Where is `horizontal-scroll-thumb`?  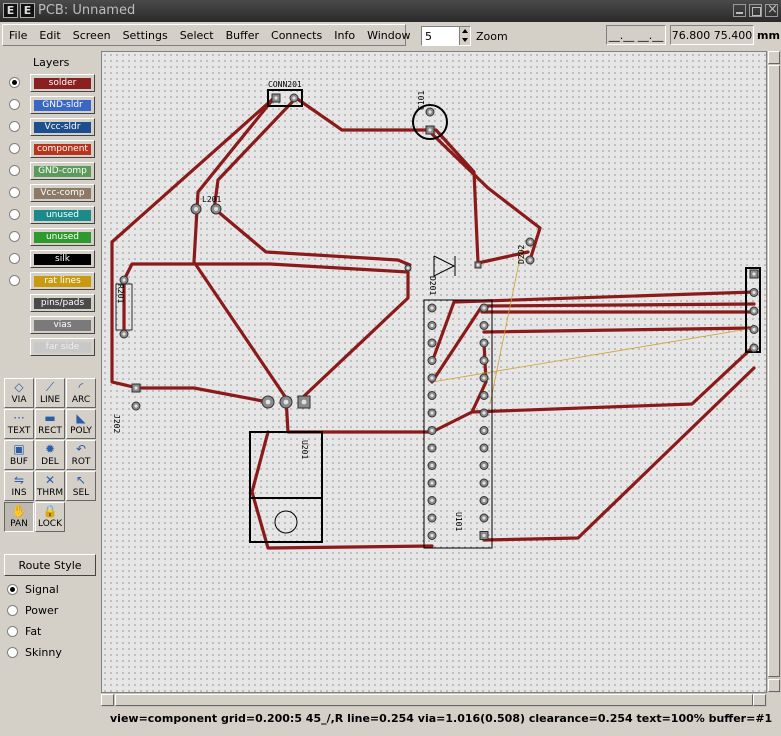
horizontal-scroll-thumb is located at coordinates (434, 700).